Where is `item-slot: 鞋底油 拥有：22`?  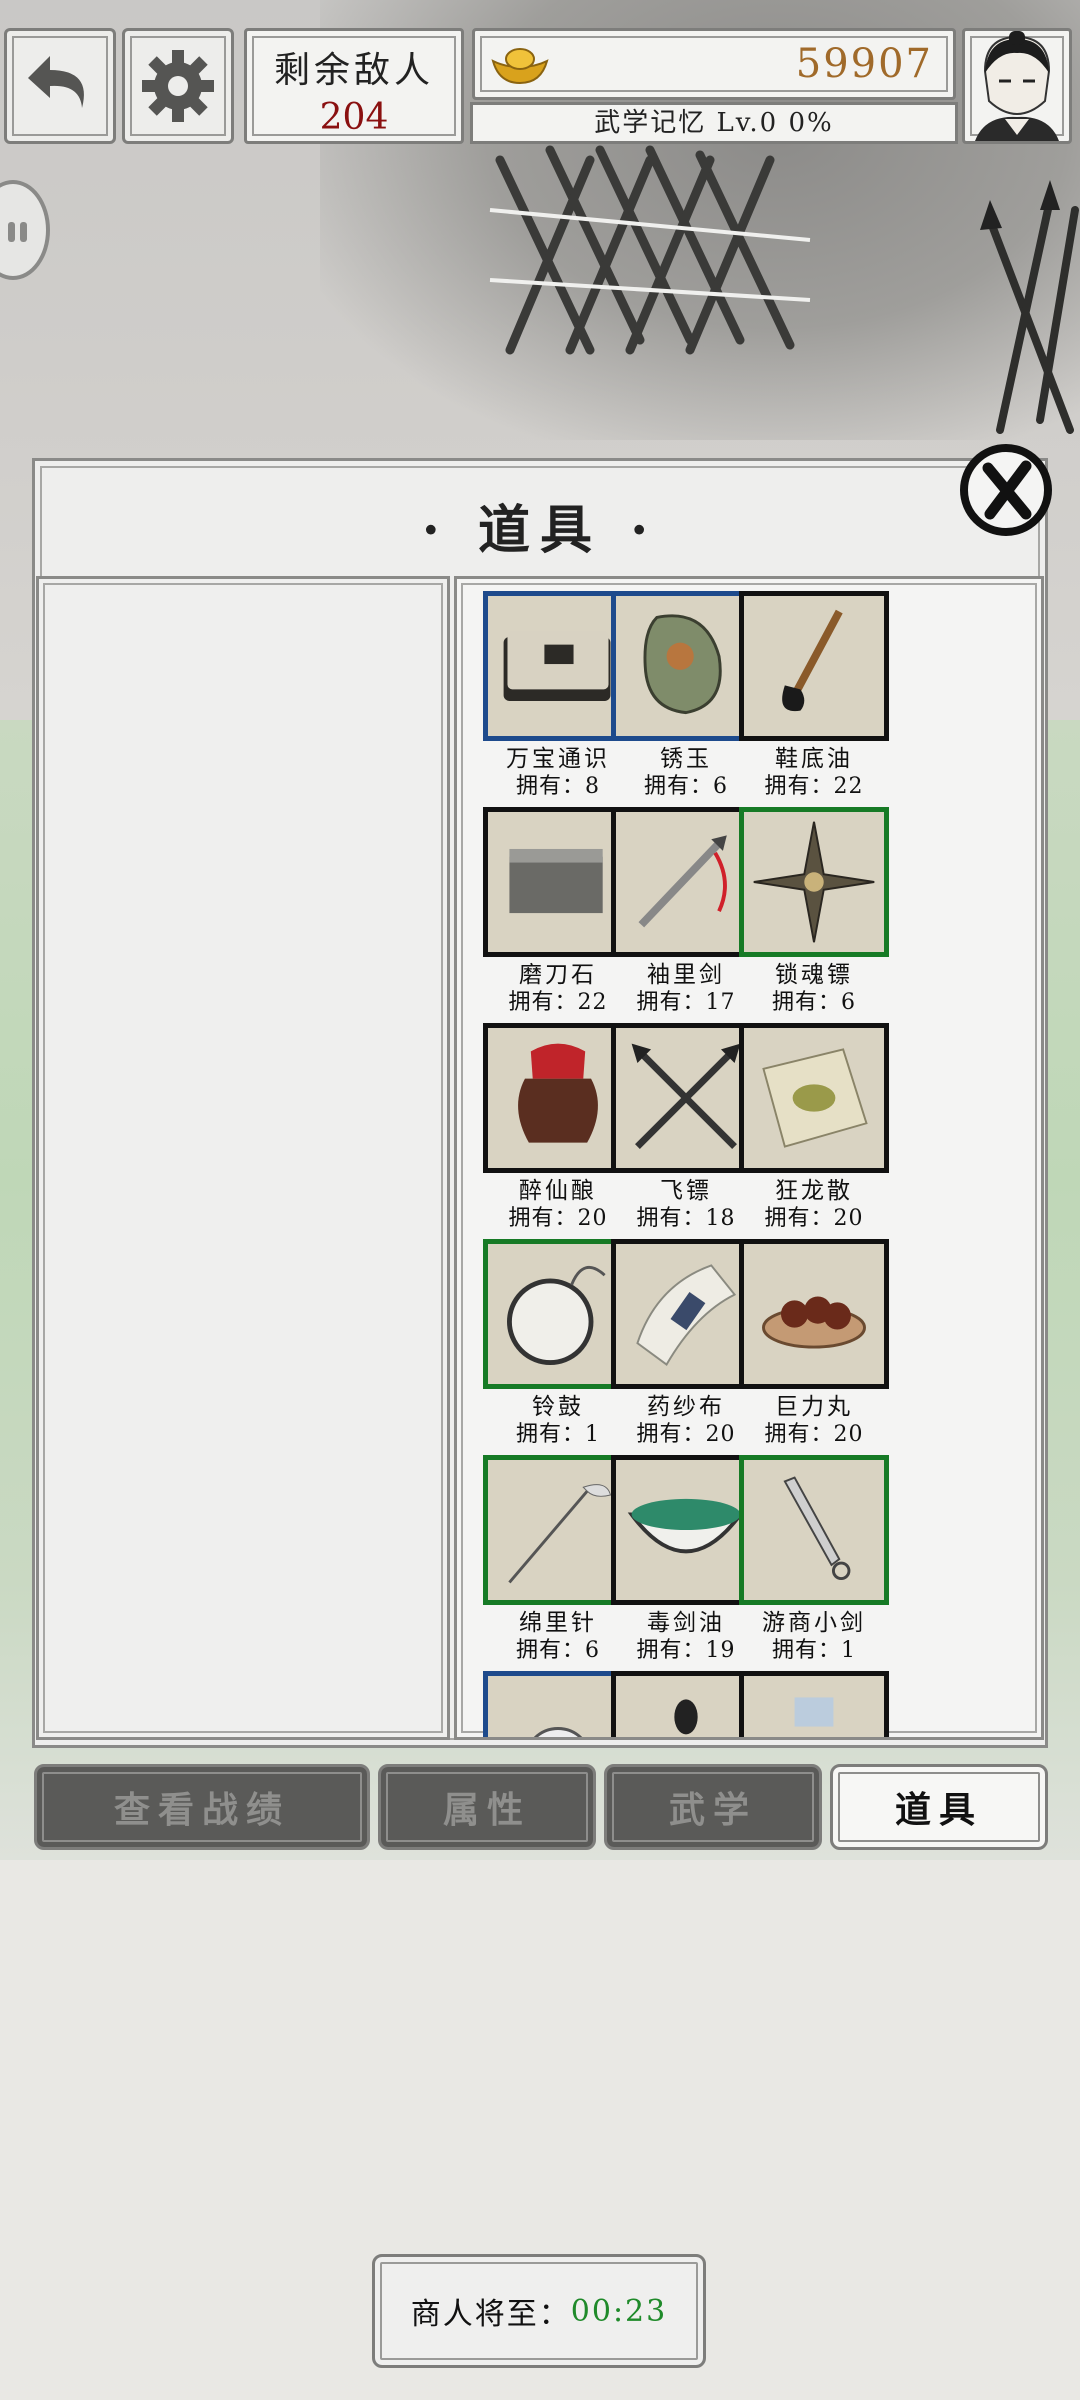 item-slot: 鞋底油 拥有：22 is located at coordinates (814, 696).